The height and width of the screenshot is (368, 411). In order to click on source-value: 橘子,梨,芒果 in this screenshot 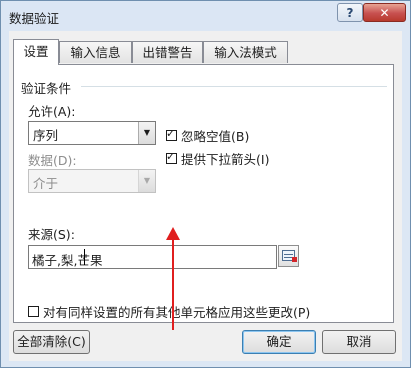, I will do `click(67, 260)`.